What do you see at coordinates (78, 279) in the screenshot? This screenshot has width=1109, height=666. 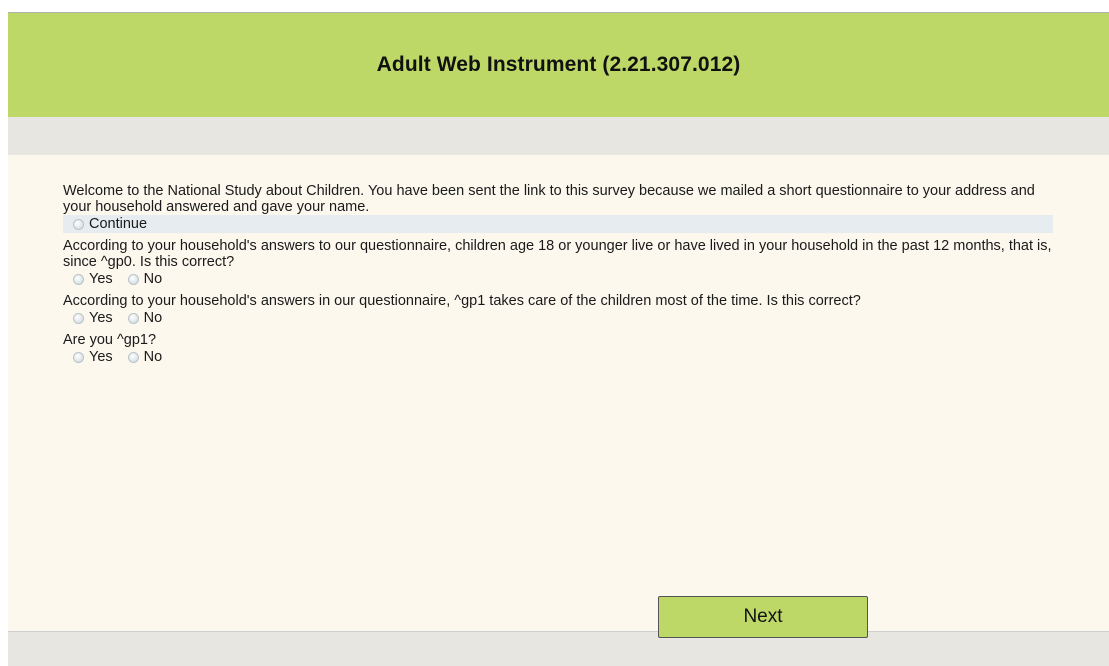 I see `children-yes-radio` at bounding box center [78, 279].